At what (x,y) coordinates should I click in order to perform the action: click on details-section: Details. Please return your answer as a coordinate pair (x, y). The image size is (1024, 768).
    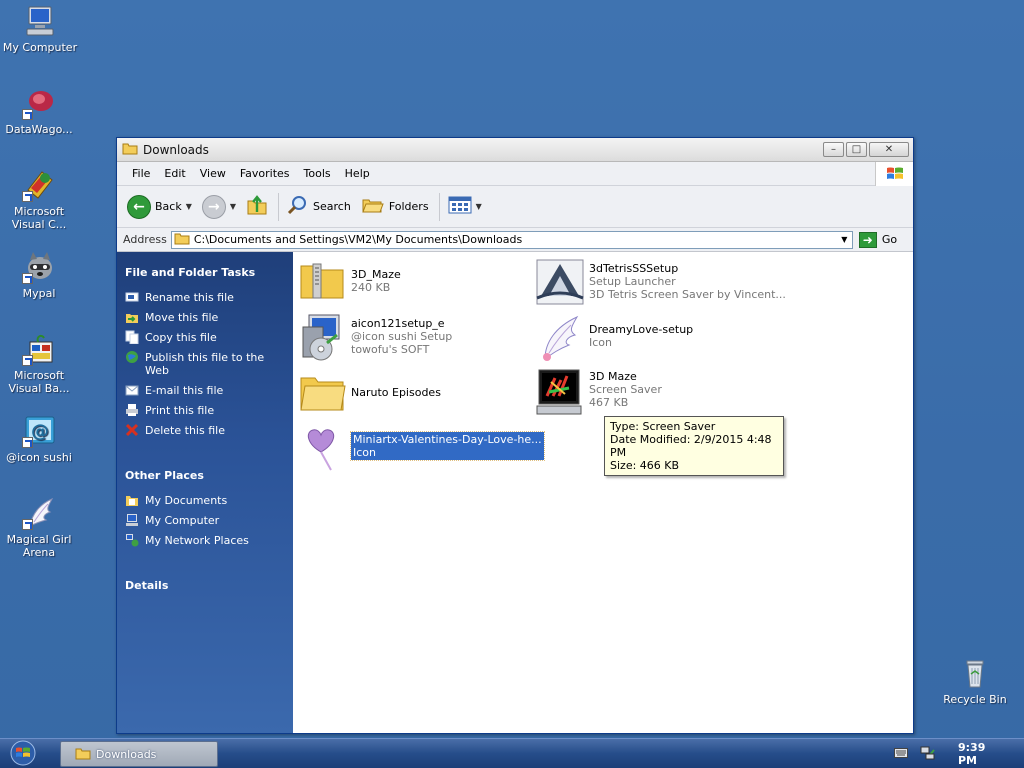
    Looking at the image, I should click on (205, 578).